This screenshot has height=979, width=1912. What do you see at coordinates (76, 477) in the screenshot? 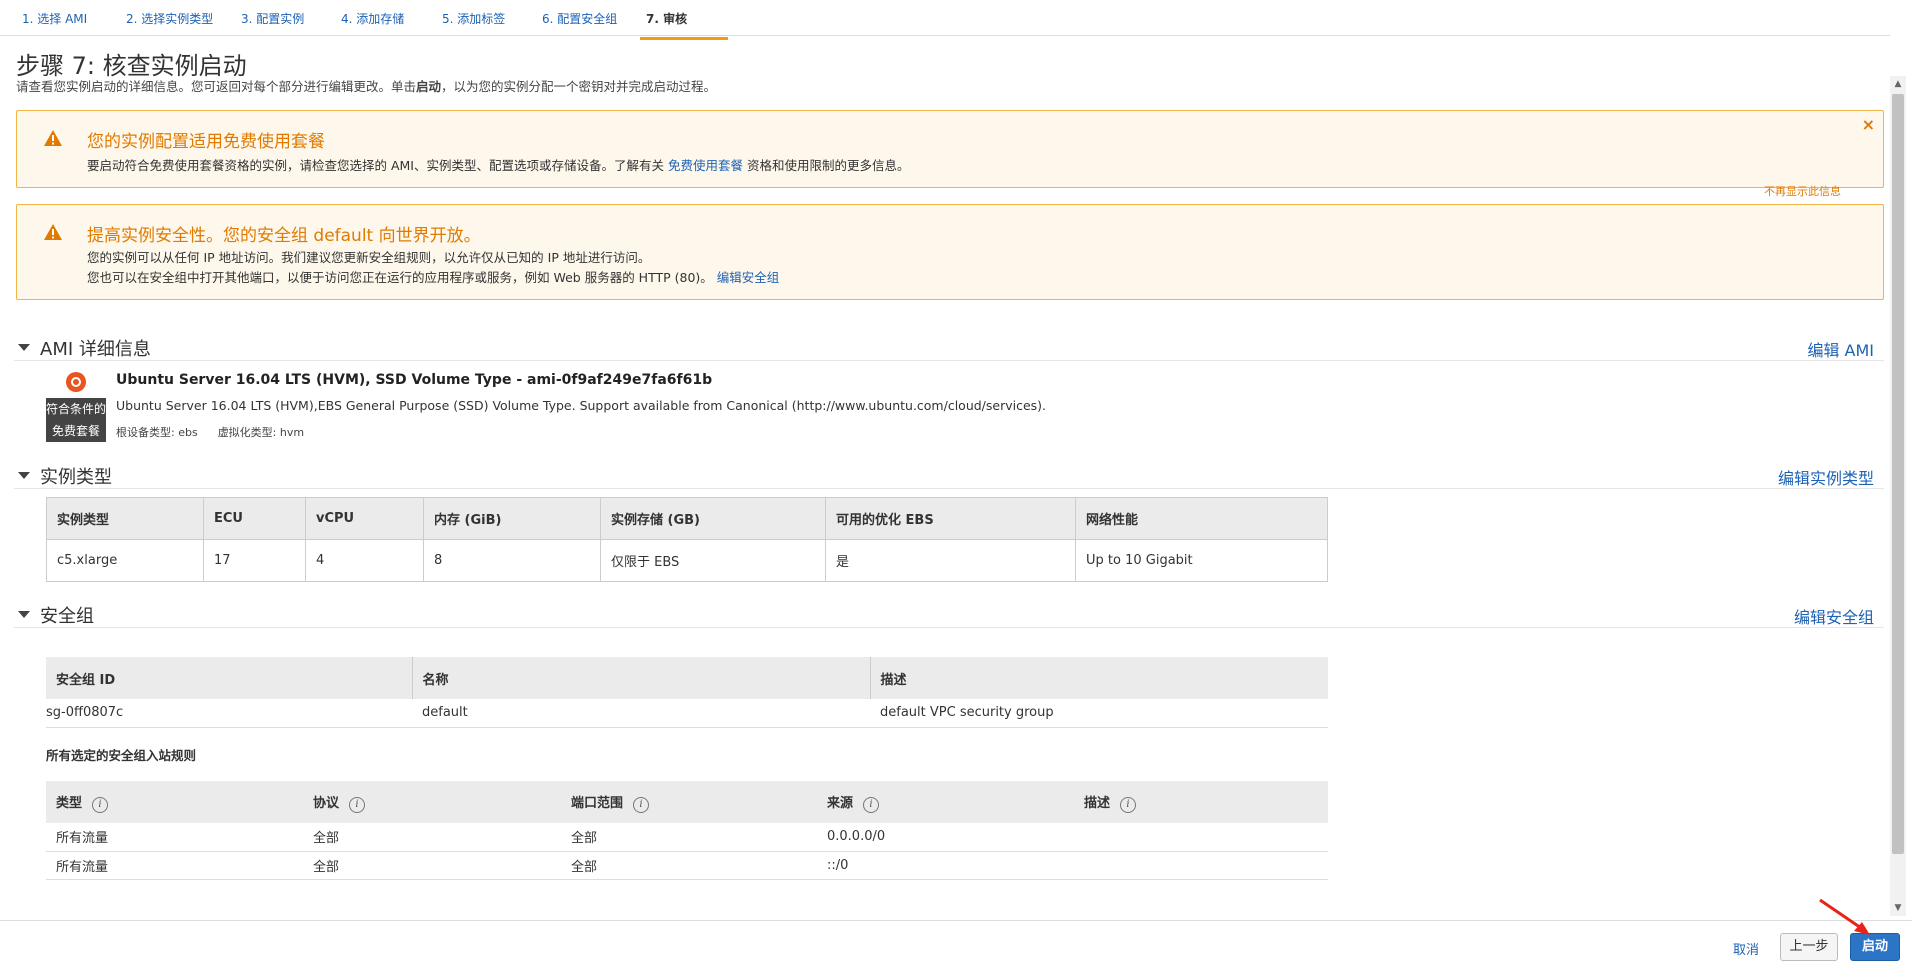
I see `instance-type-section-title: 实例类型` at bounding box center [76, 477].